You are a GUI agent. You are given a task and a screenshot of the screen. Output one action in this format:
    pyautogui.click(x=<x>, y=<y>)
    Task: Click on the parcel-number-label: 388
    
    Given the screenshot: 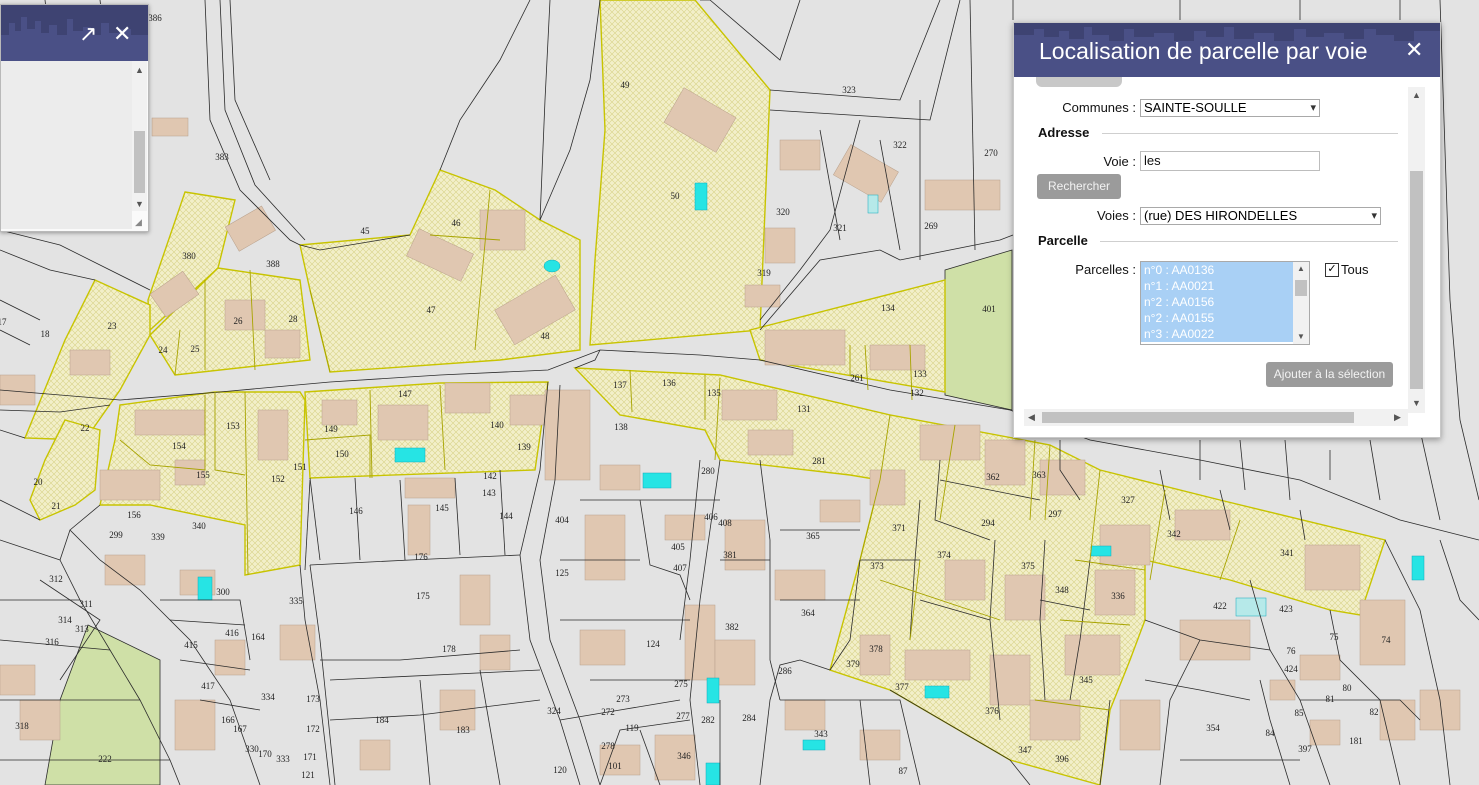 What is the action you would take?
    pyautogui.click(x=273, y=264)
    